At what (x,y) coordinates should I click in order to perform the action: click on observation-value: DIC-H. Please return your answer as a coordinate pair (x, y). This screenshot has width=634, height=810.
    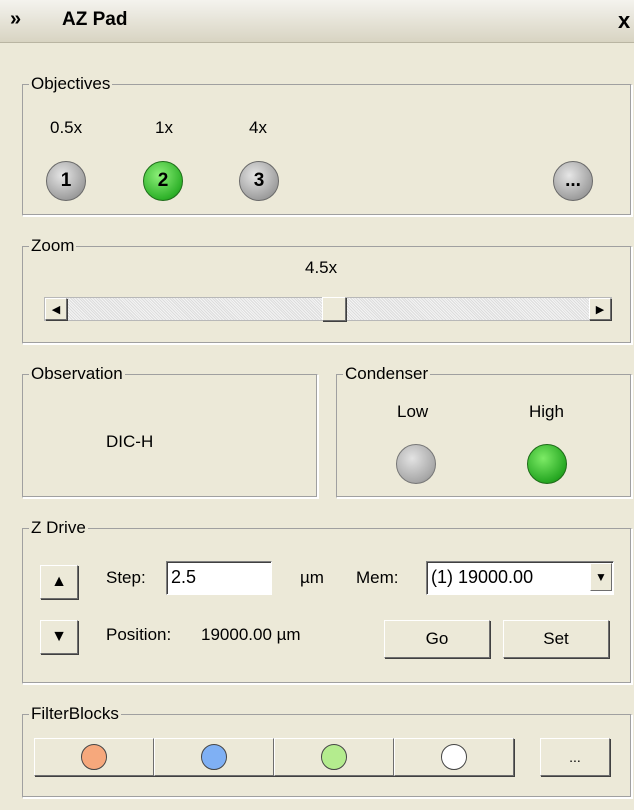
    Looking at the image, I should click on (130, 441).